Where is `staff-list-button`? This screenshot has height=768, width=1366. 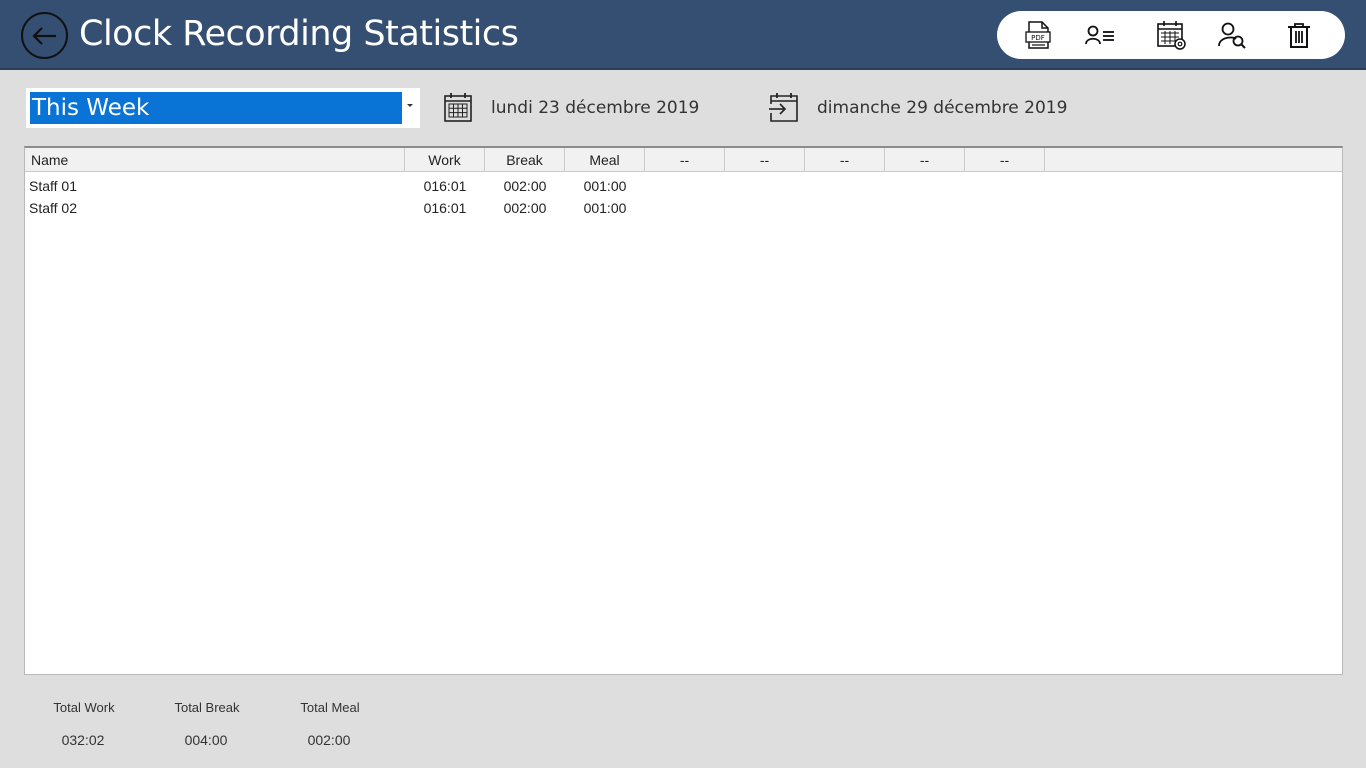
staff-list-button is located at coordinates (1100, 35).